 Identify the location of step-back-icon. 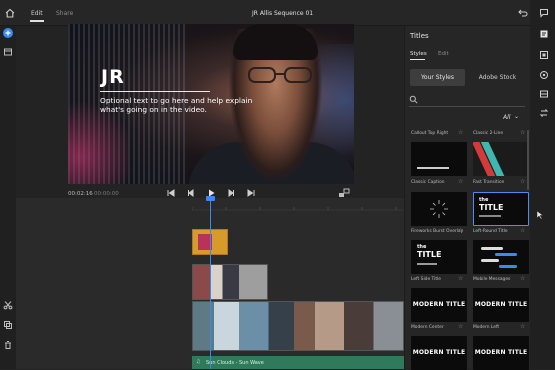
(191, 193).